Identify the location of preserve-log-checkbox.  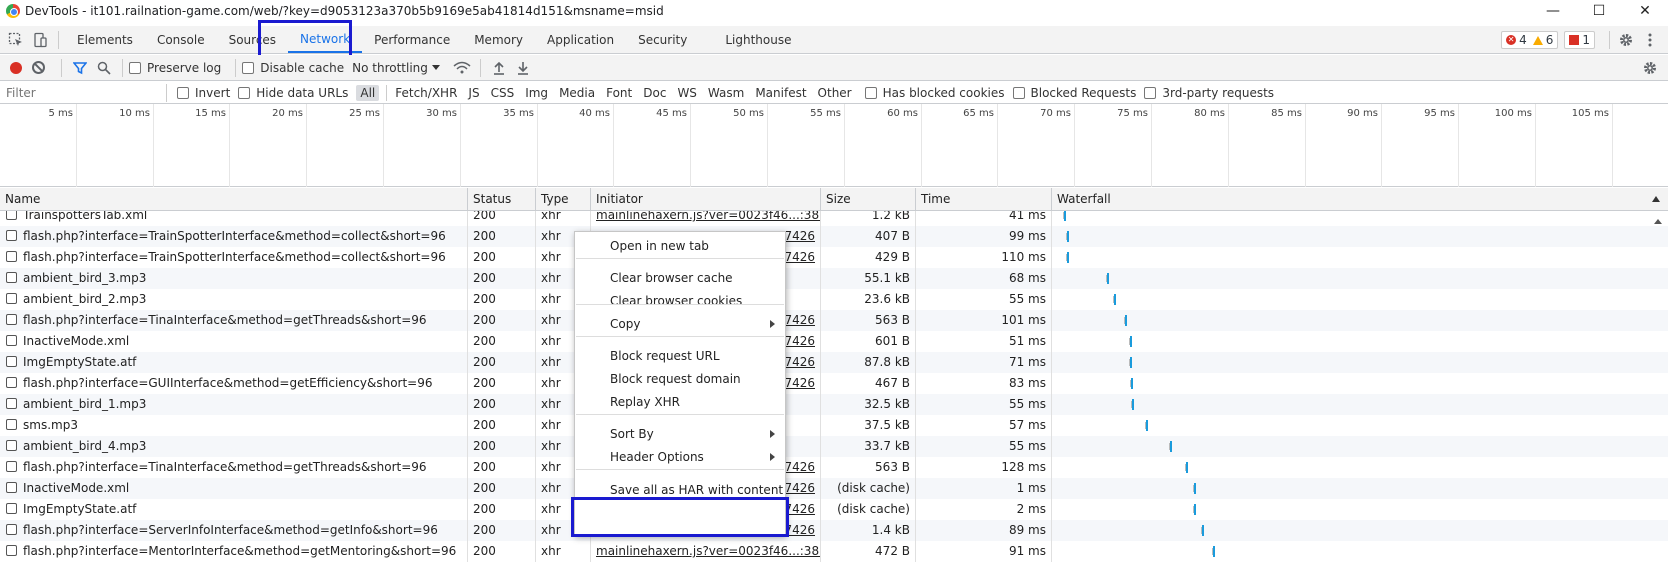
(135, 67).